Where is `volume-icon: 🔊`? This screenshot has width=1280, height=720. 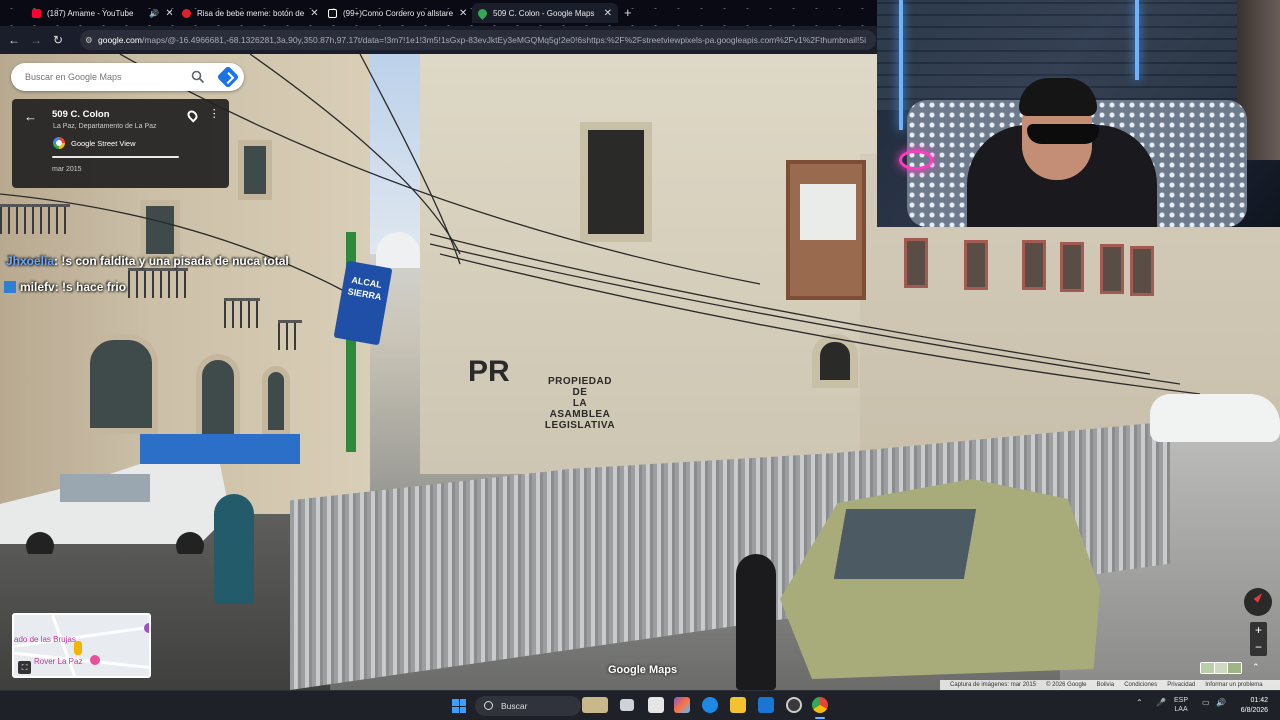
volume-icon: 🔊 is located at coordinates (1221, 702).